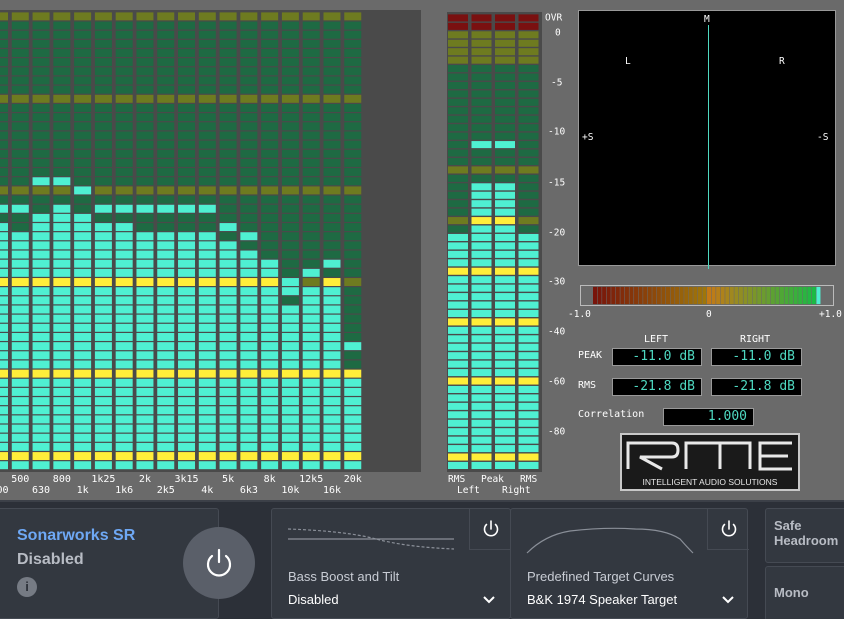  I want to click on freq-label: 500, so click(20, 479).